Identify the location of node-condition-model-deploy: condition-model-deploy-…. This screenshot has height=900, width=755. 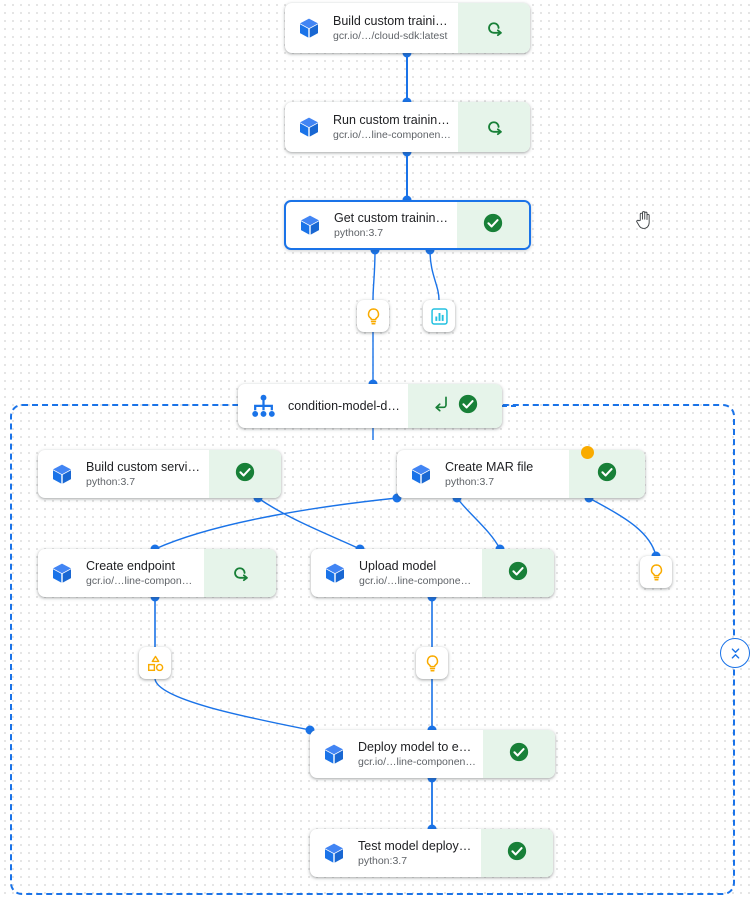
(370, 406).